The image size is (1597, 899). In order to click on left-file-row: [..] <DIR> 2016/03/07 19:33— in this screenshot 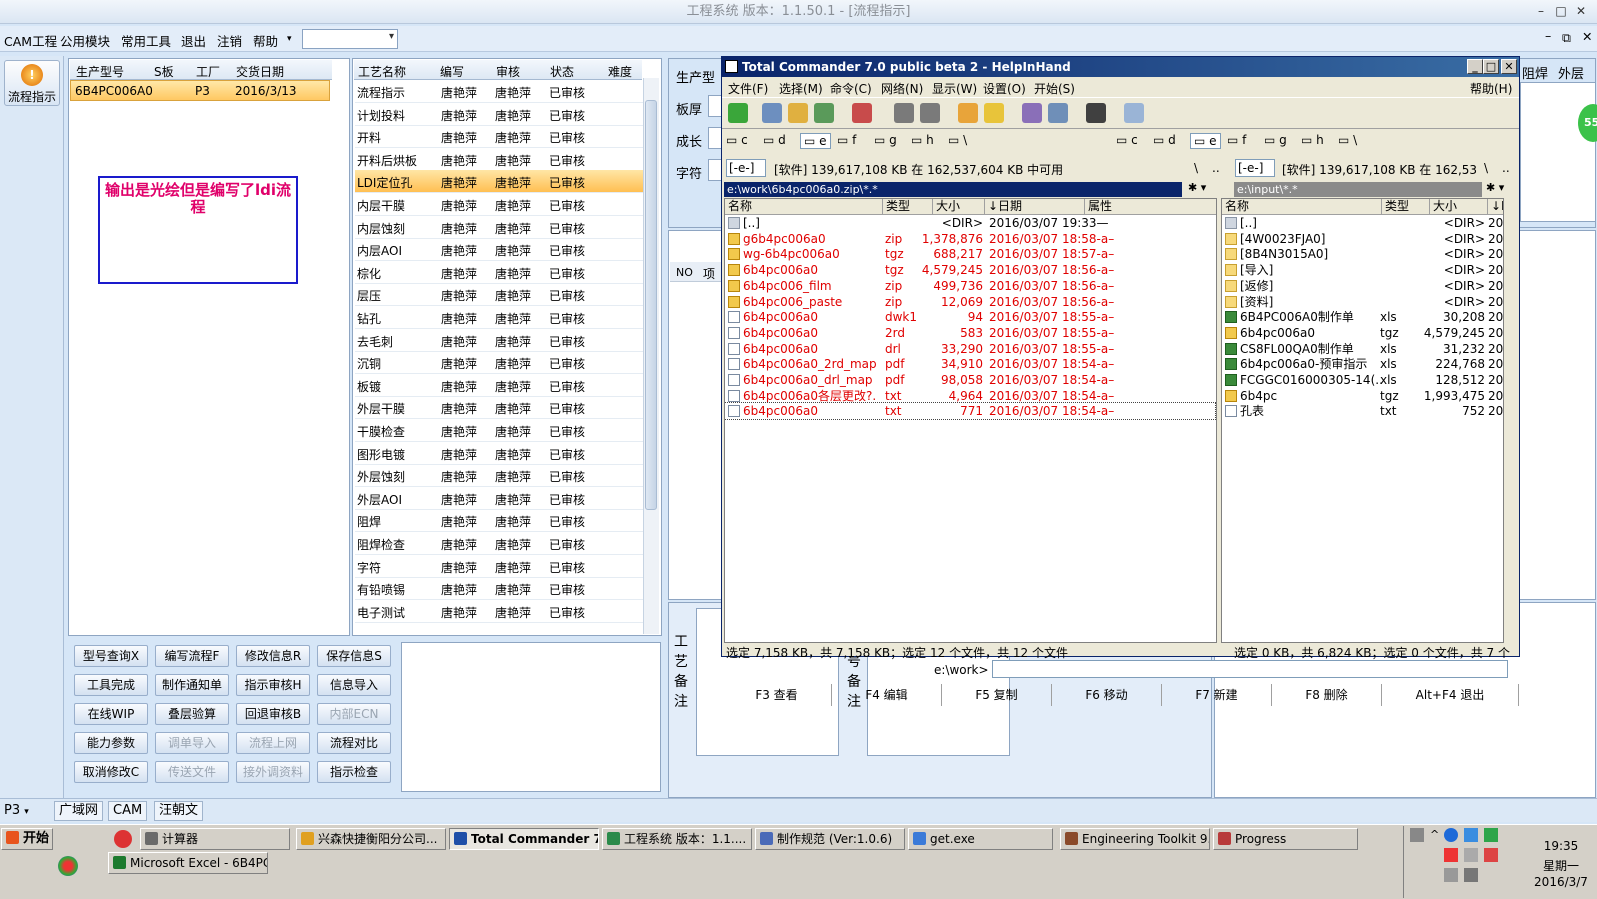, I will do `click(970, 223)`.